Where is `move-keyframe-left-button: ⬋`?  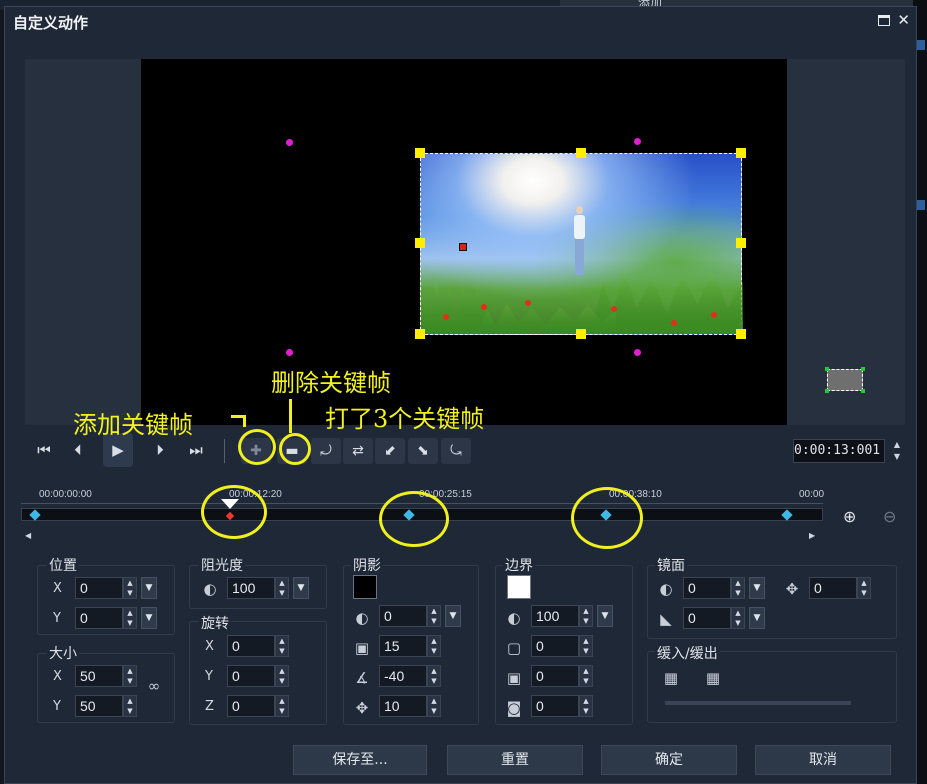 move-keyframe-left-button: ⬋ is located at coordinates (390, 451).